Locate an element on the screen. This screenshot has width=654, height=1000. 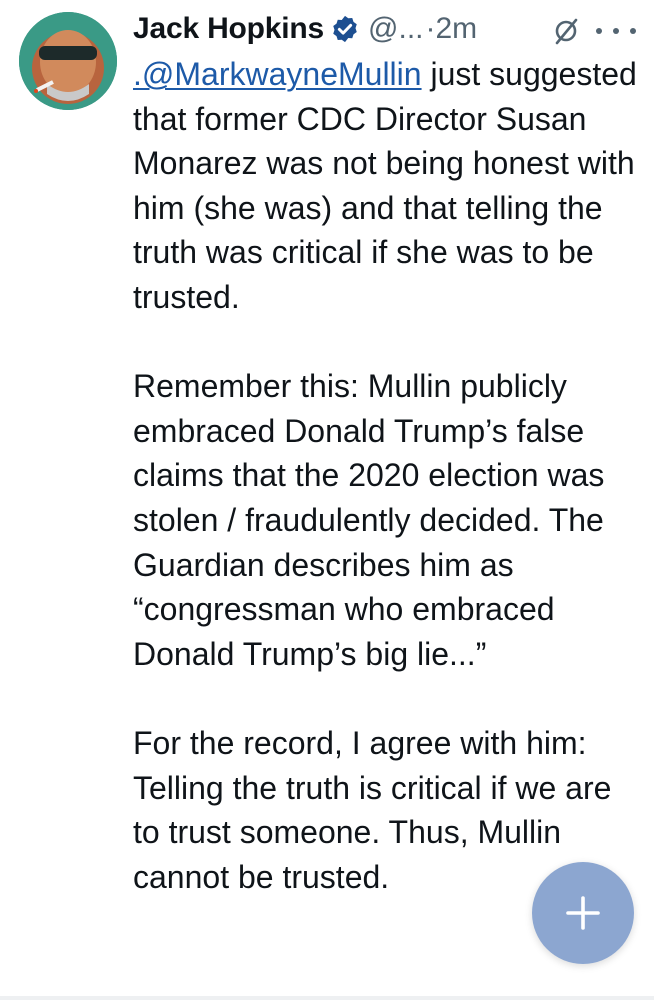
avatar-image is located at coordinates (68, 61).